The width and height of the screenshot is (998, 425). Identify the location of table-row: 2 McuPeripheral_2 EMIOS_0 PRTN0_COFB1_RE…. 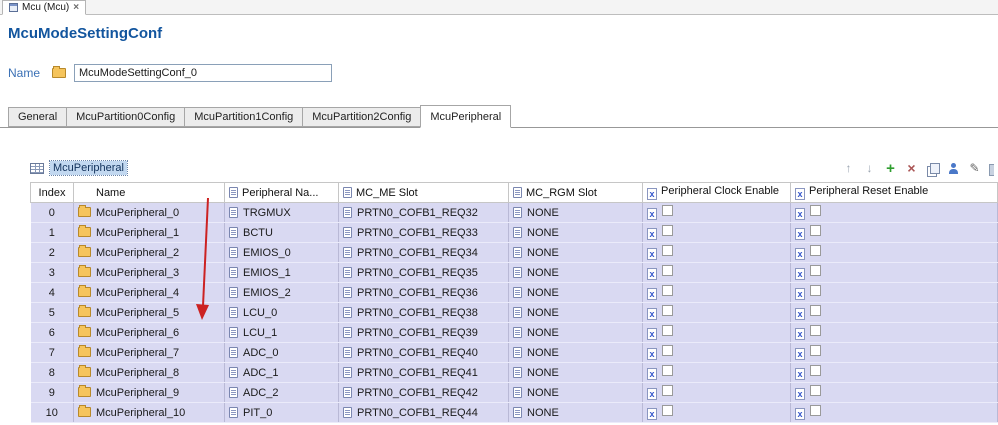
(514, 252).